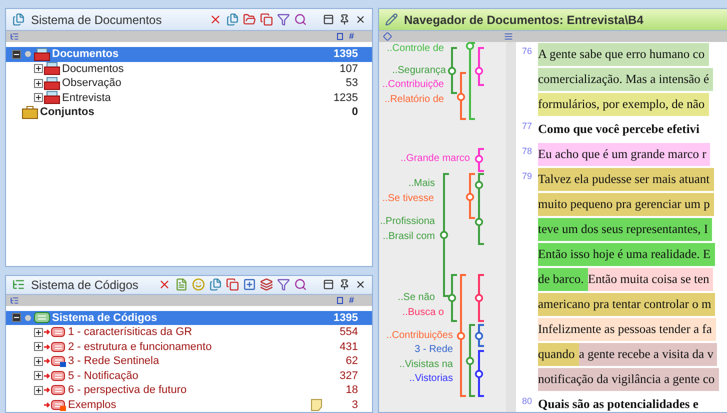  I want to click on document-text: Então muita coisa se ten, so click(651, 279).